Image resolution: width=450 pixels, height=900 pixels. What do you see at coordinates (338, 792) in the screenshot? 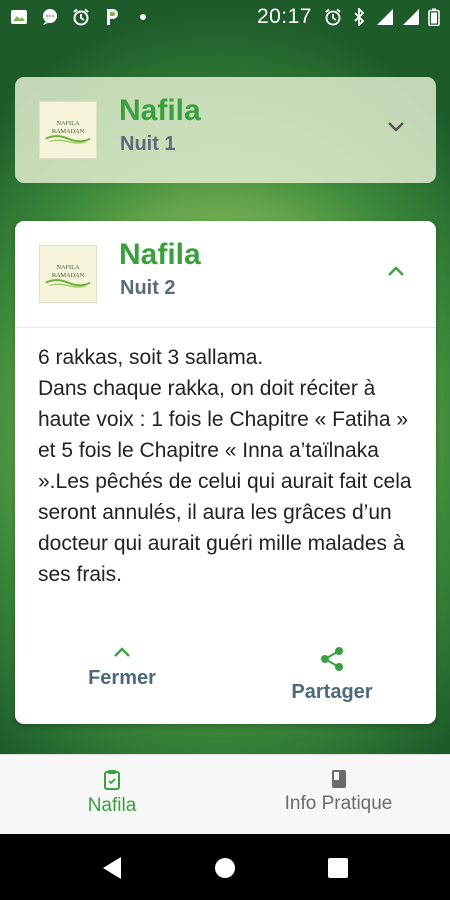
I see `nav-item-info-pratique: Info Pratique` at bounding box center [338, 792].